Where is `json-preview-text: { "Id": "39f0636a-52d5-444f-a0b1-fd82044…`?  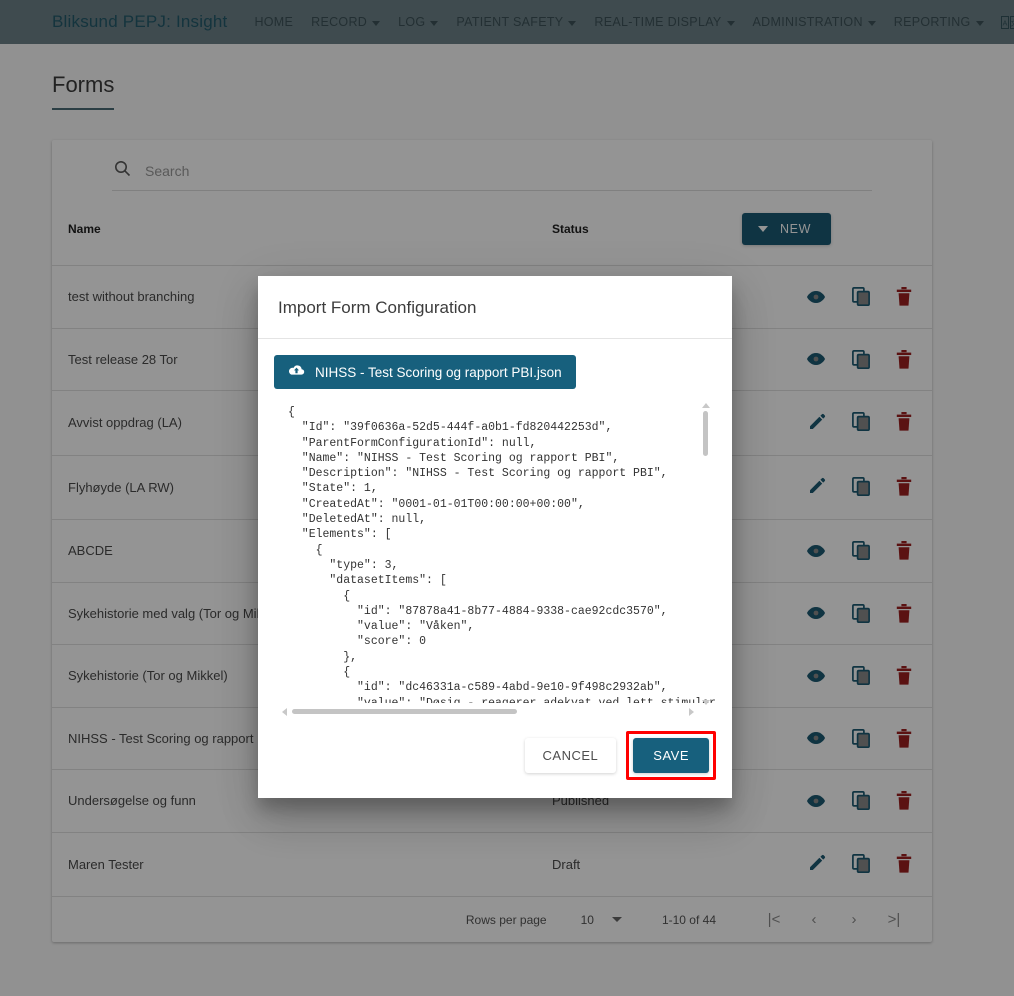
json-preview-text: { "Id": "39f0636a-52d5-444f-a0b1-fd82044… is located at coordinates (502, 554).